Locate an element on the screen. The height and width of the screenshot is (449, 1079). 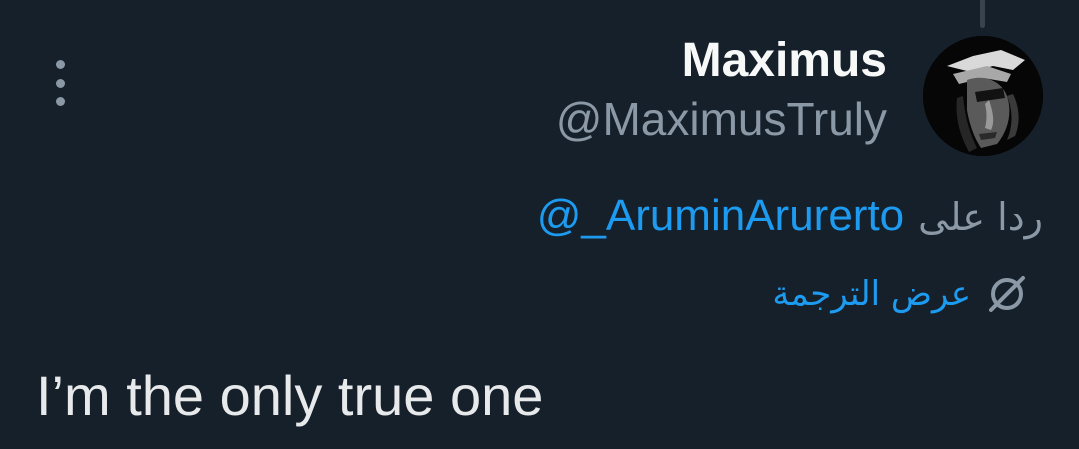
show-translation-label: عرض الترجمة is located at coordinates (871, 294).